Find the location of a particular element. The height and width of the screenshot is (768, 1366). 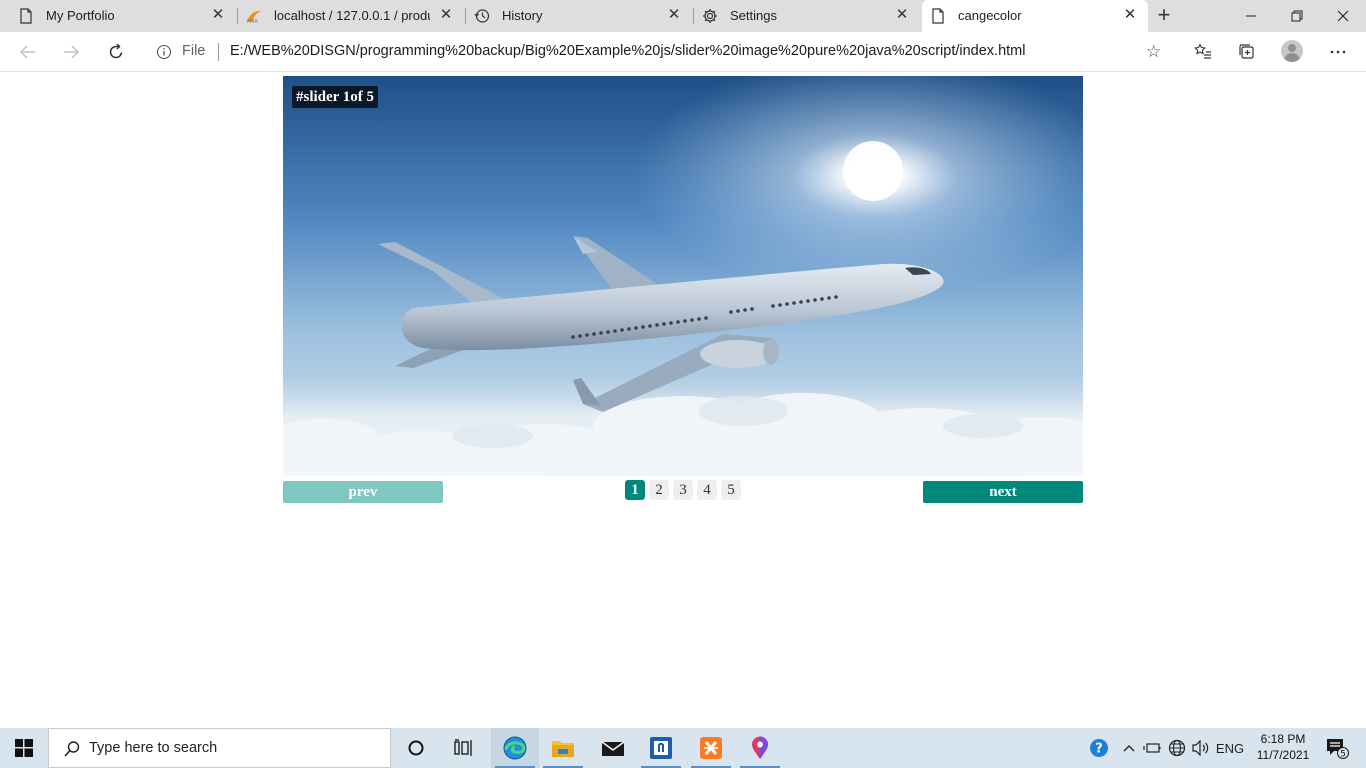

cortana-circle-icon is located at coordinates (416, 748).